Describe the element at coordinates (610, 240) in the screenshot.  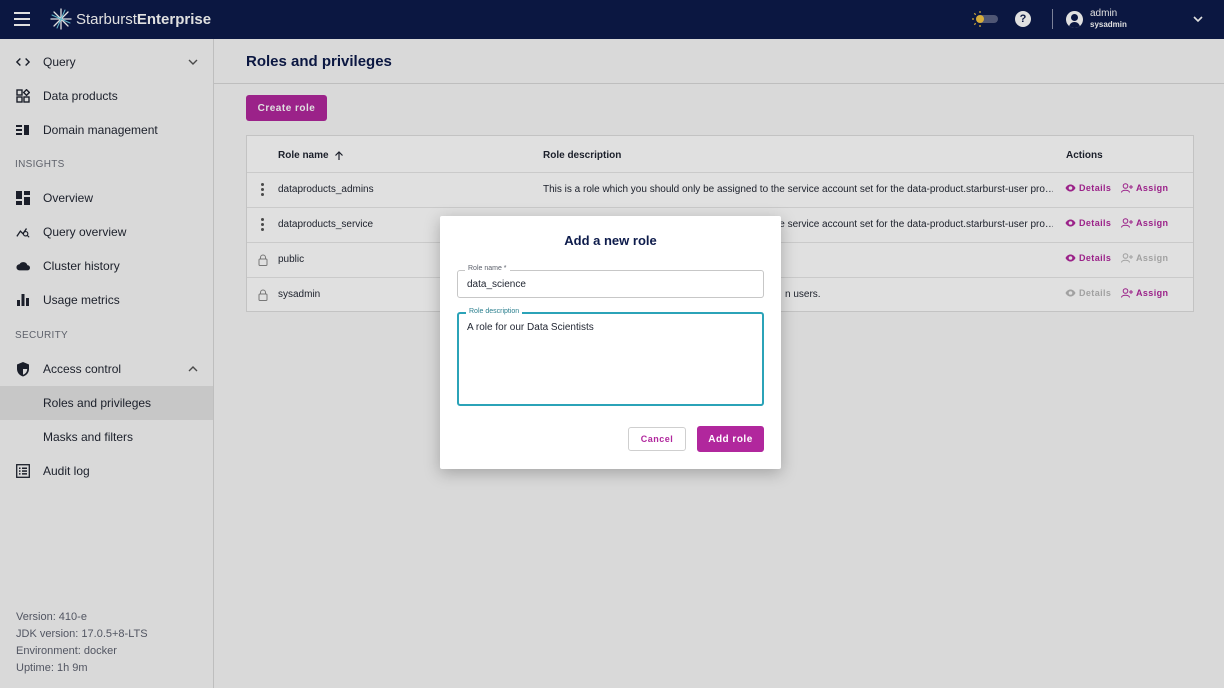
I see `dialog-title: Add a new role` at that location.